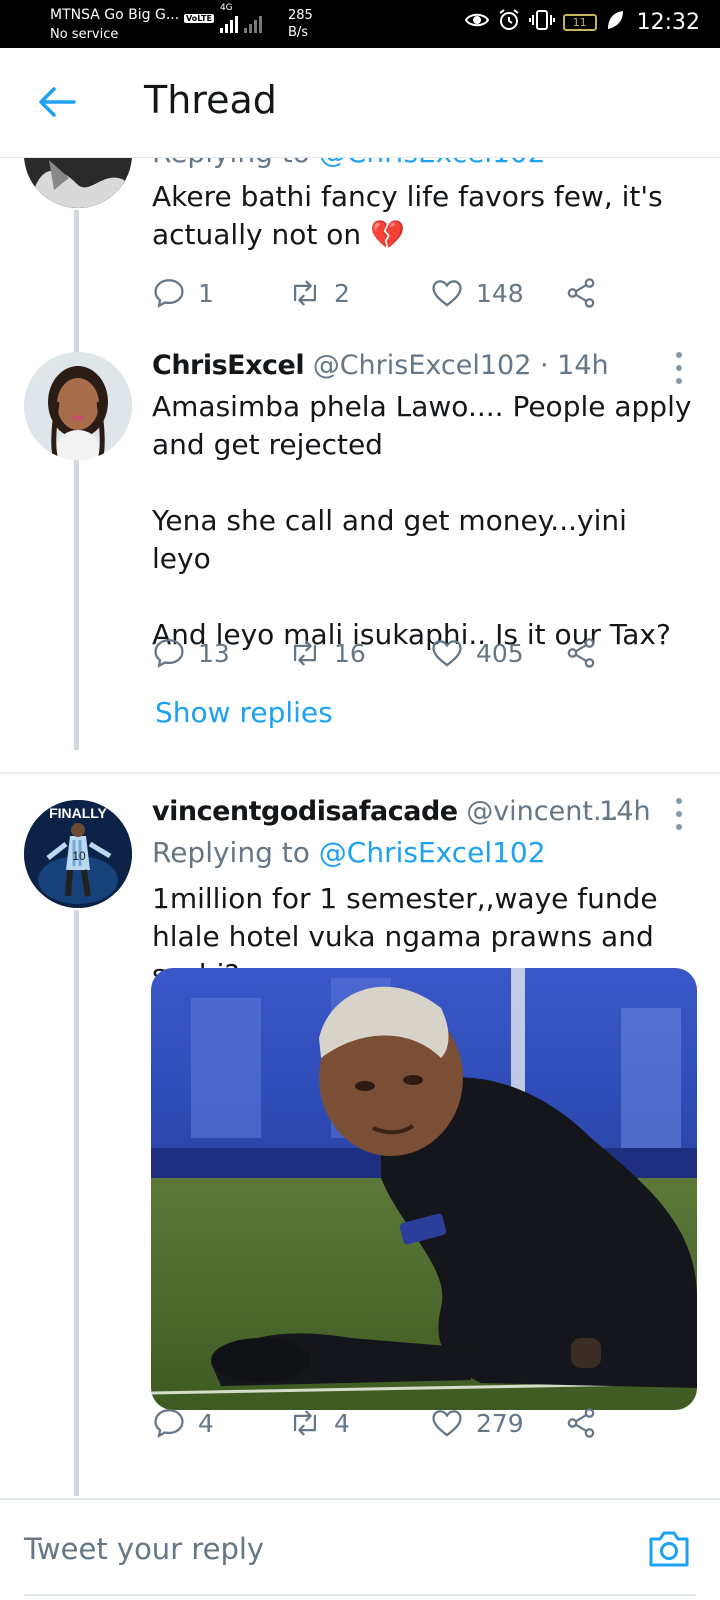 The image size is (720, 1600). What do you see at coordinates (210, 100) in the screenshot?
I see `page-title: Thread` at bounding box center [210, 100].